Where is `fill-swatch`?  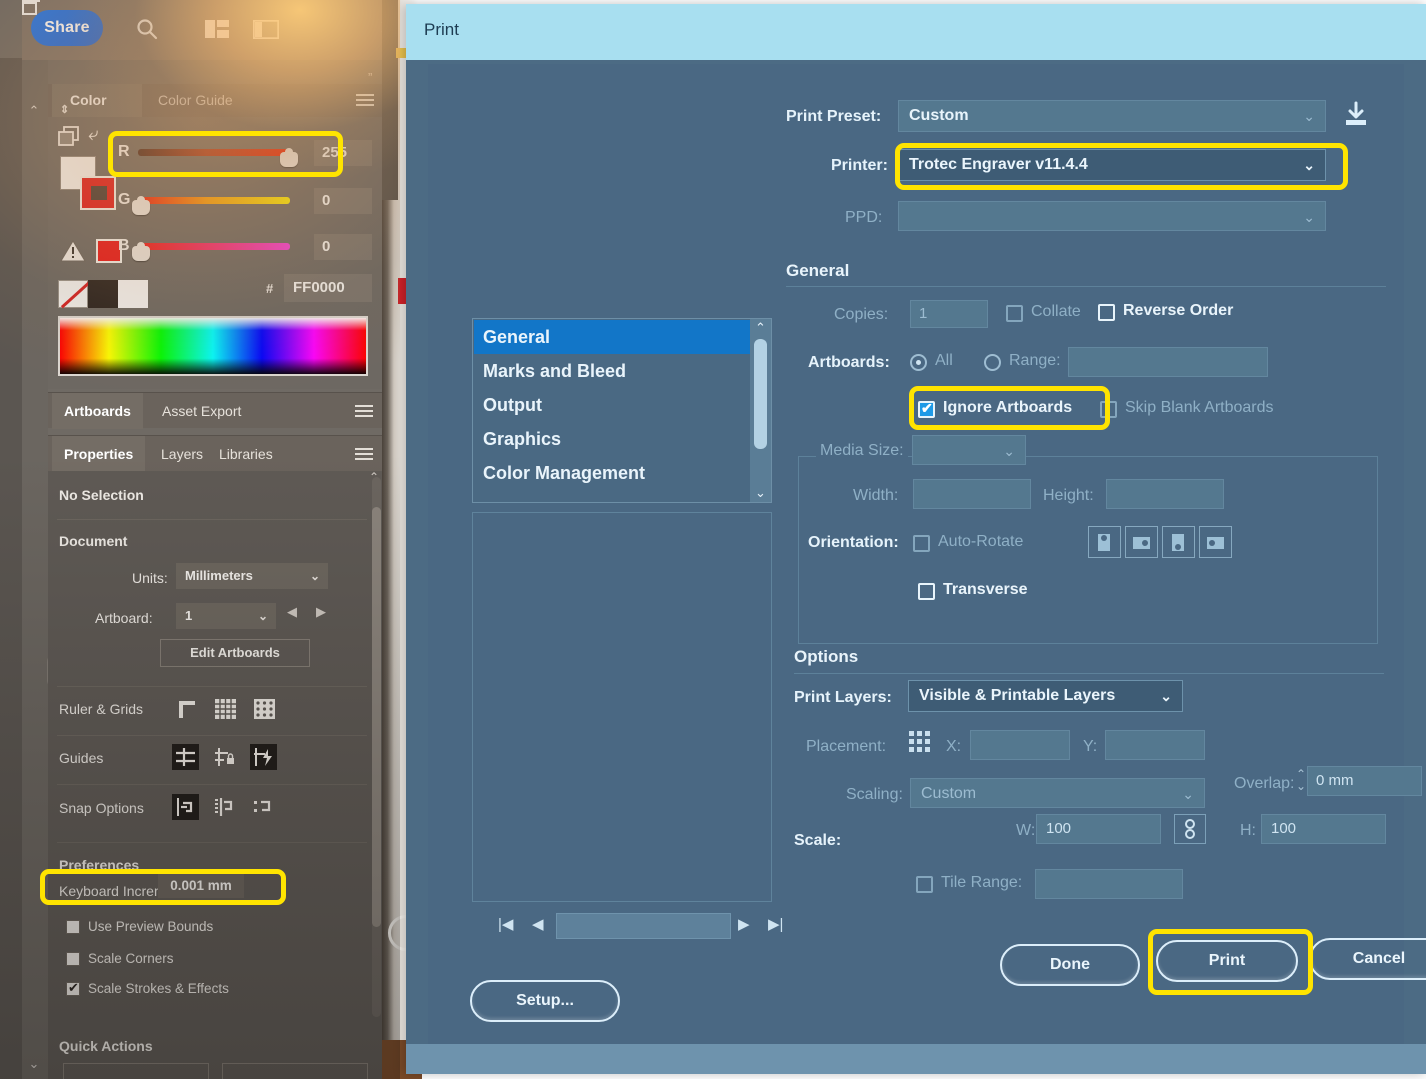
fill-swatch is located at coordinates (98, 193).